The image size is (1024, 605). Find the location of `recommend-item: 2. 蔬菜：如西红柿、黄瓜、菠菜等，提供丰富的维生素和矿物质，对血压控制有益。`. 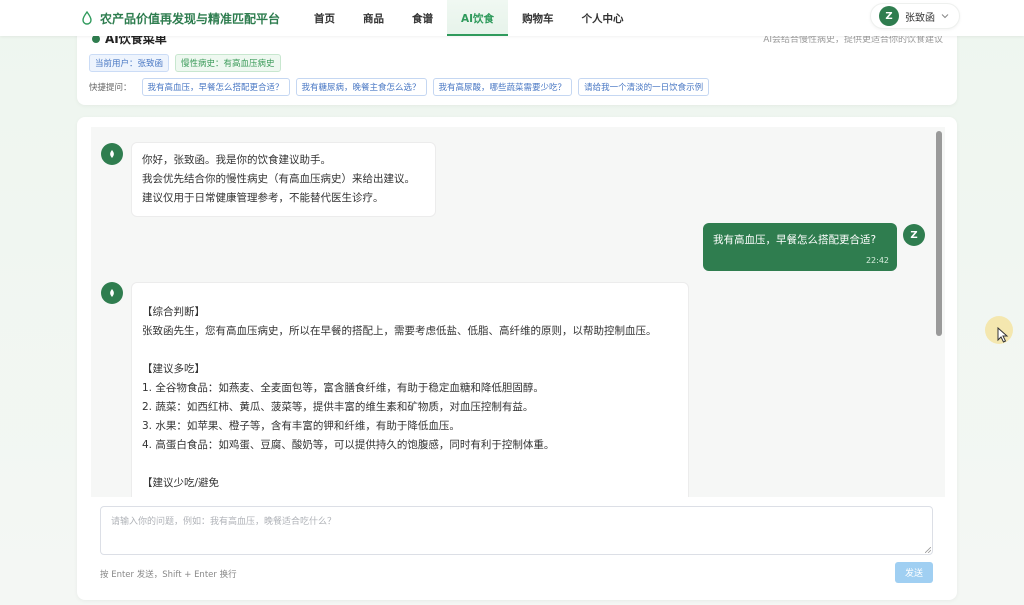

recommend-item: 2. 蔬菜：如西红柿、黄瓜、菠菜等，提供丰富的维生素和矿物质，对血压控制有益。 is located at coordinates (338, 407).